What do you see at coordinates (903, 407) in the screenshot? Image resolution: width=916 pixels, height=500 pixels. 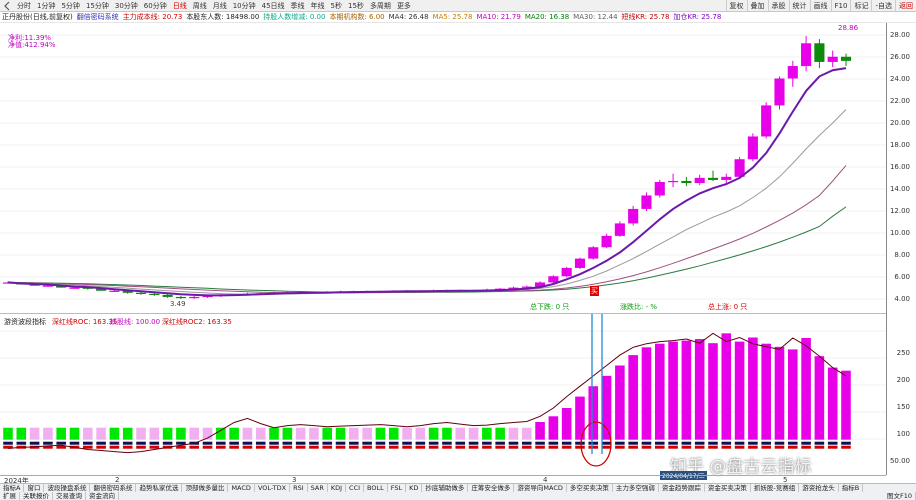 I see `indicator-tick-label: 150` at bounding box center [903, 407].